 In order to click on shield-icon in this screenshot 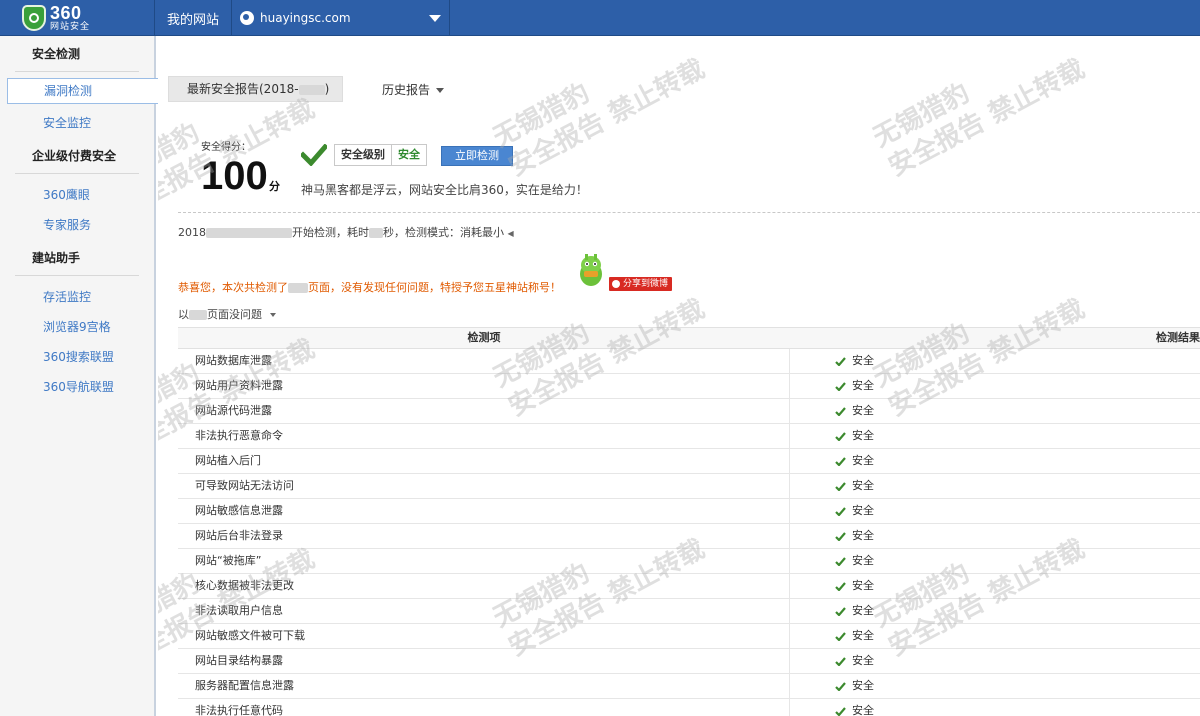, I will do `click(34, 18)`.